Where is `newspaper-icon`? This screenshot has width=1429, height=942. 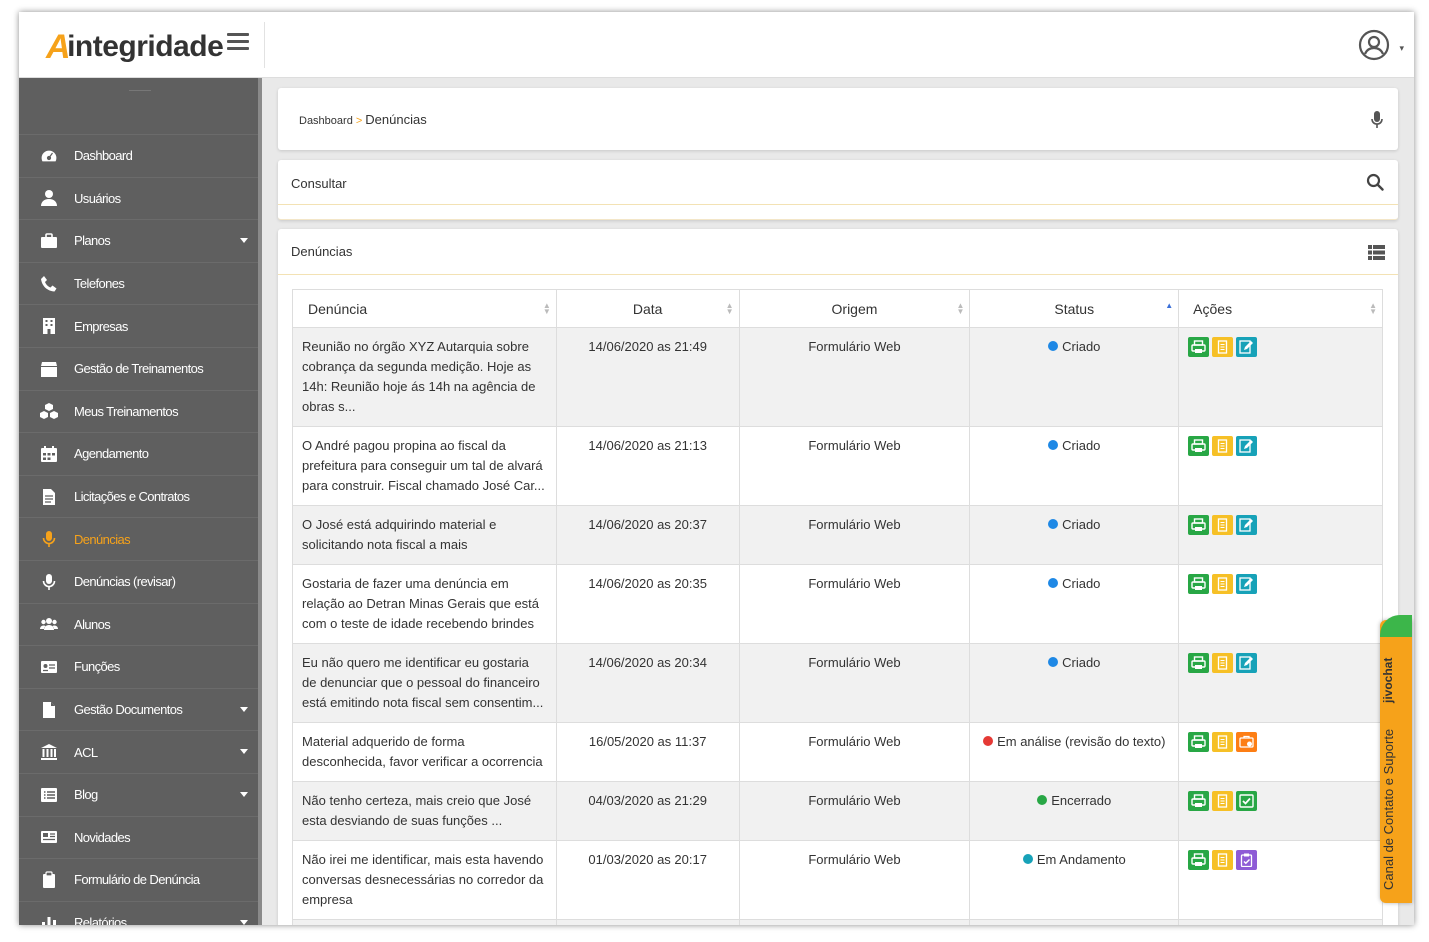
newspaper-icon is located at coordinates (49, 837).